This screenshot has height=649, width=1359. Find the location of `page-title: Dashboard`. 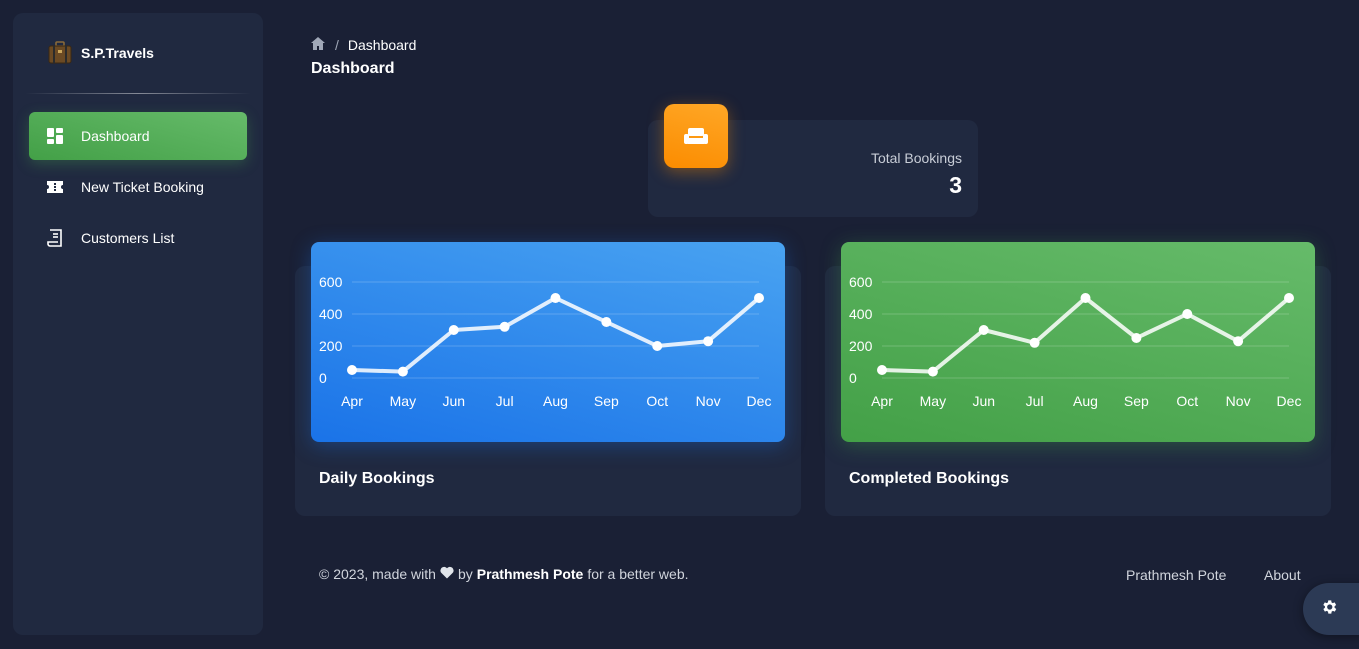

page-title: Dashboard is located at coordinates (353, 68).